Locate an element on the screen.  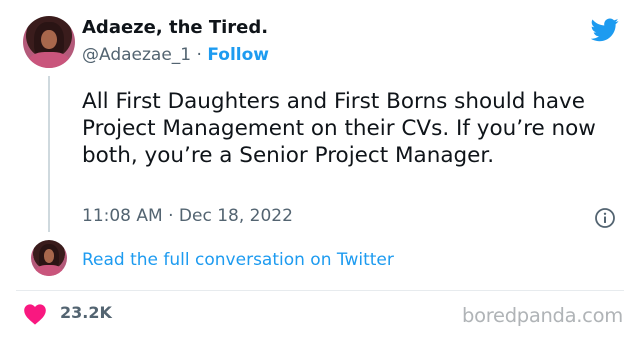
author-handle-row: @Adaezae_1 · Follow is located at coordinates (175, 55).